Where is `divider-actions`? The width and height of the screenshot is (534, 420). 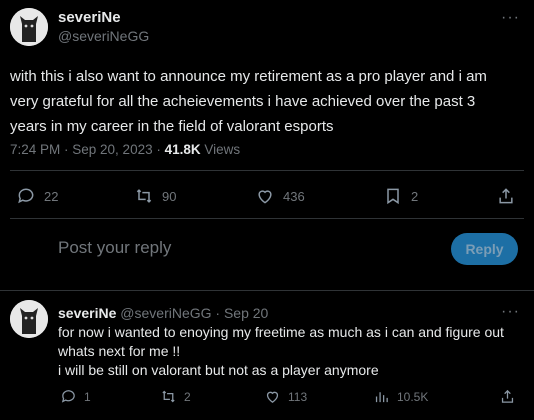
divider-actions is located at coordinates (267, 218).